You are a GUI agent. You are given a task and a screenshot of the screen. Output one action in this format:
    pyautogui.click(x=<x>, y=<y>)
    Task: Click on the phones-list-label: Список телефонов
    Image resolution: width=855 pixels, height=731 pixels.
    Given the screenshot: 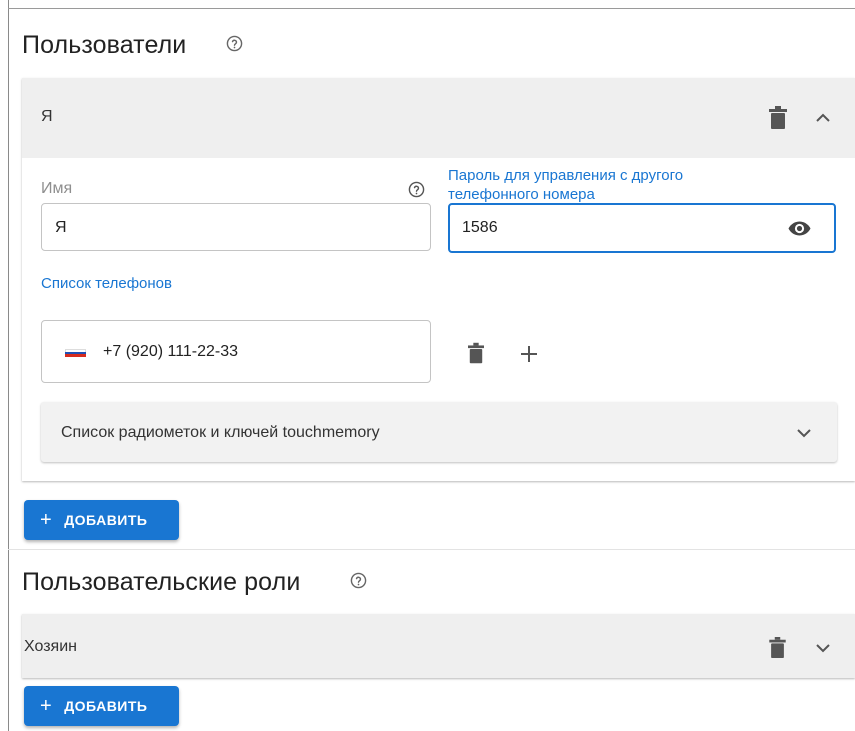 What is the action you would take?
    pyautogui.click(x=106, y=283)
    